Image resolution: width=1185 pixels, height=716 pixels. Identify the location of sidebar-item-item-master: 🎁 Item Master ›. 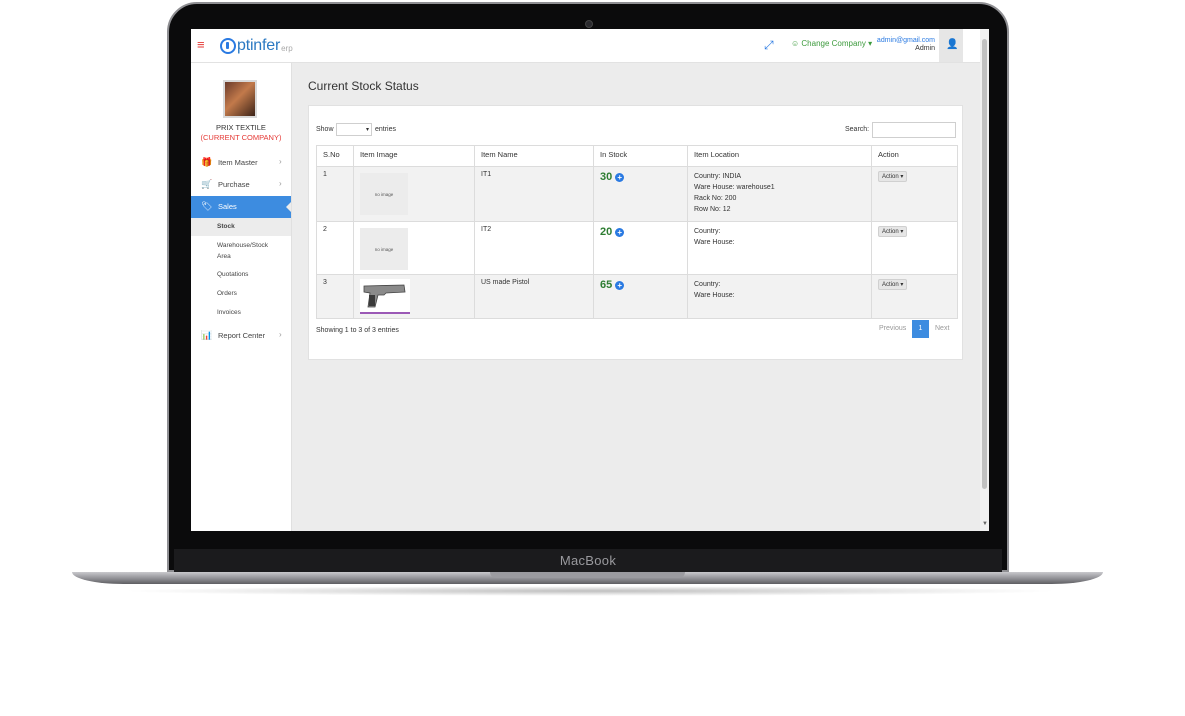
(241, 163).